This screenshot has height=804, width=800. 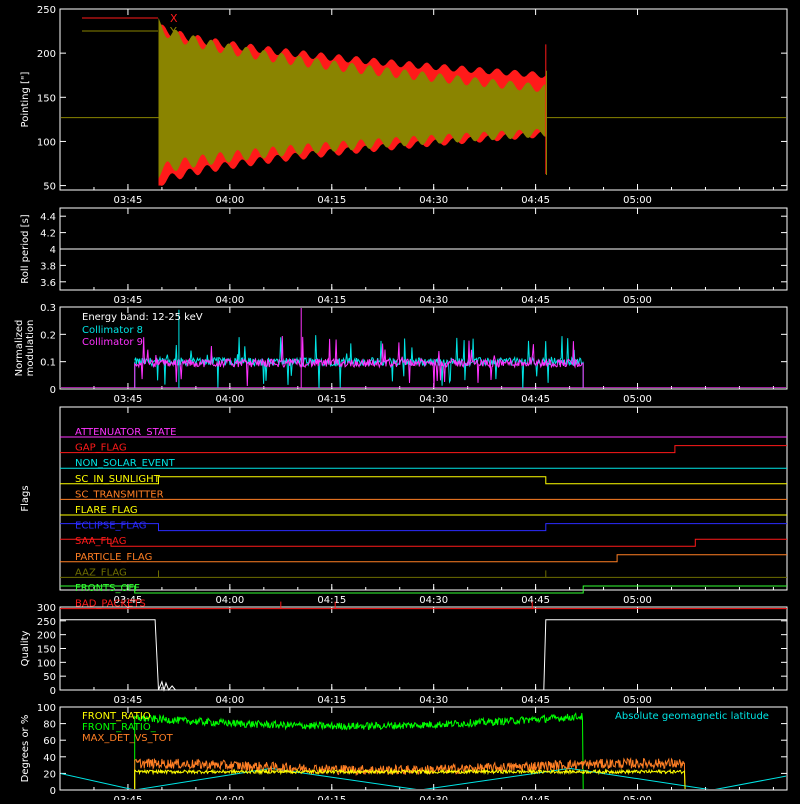 I want to click on legend-label: MAX_DET_VS_TOT, so click(x=128, y=738).